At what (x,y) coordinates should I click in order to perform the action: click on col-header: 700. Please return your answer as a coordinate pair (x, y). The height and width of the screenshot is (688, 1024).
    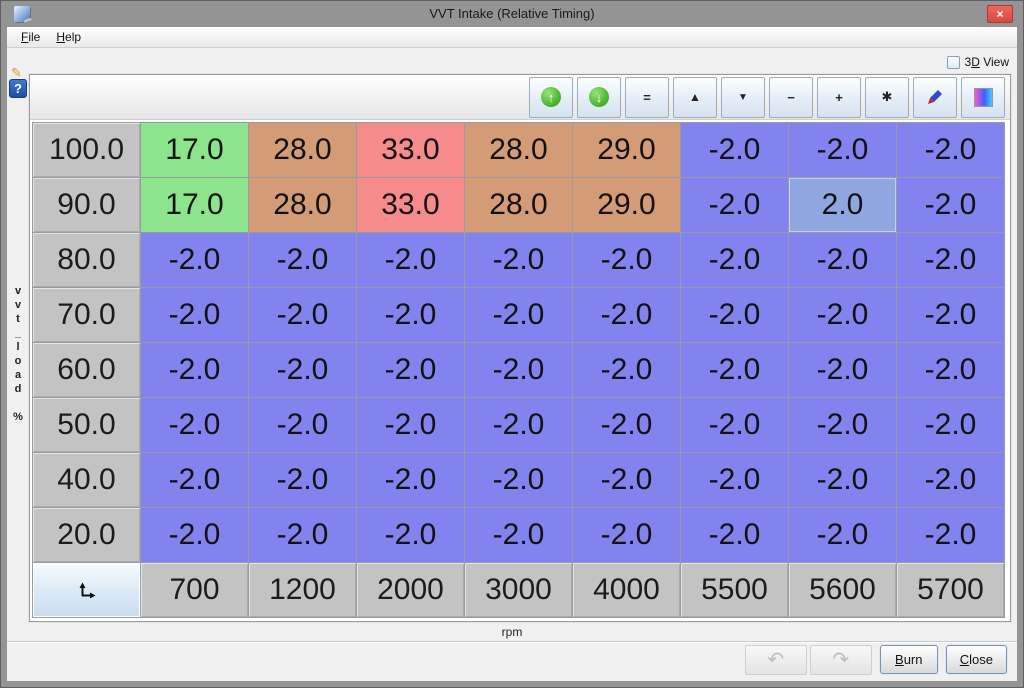
    Looking at the image, I should click on (195, 591).